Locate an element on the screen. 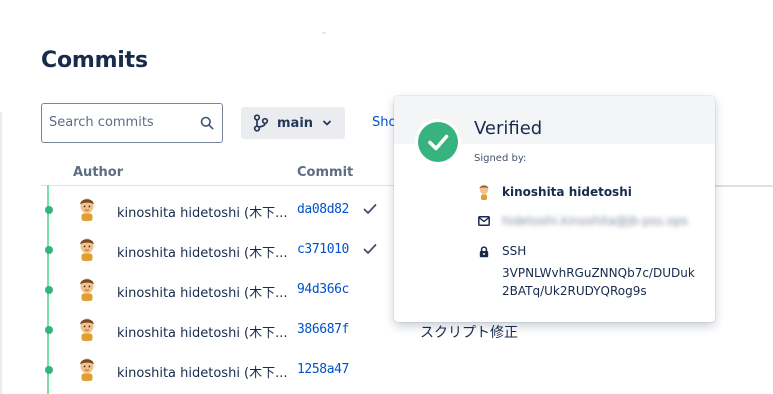  mail-icon is located at coordinates (484, 221).